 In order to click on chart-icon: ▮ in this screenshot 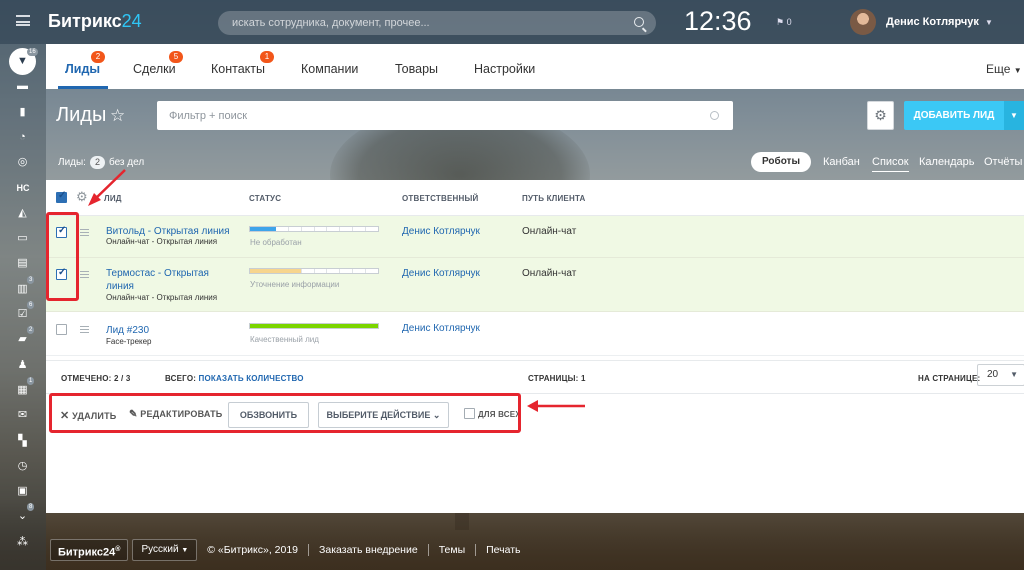, I will do `click(22, 112)`.